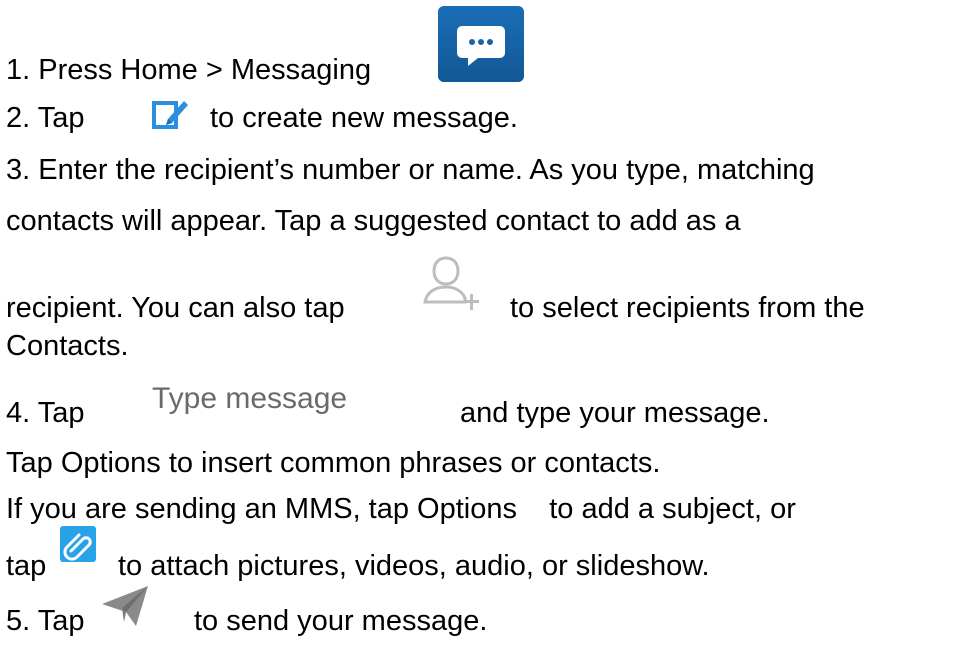 Image resolution: width=976 pixels, height=645 pixels. I want to click on step-4-suffix: and type your message., so click(615, 413).